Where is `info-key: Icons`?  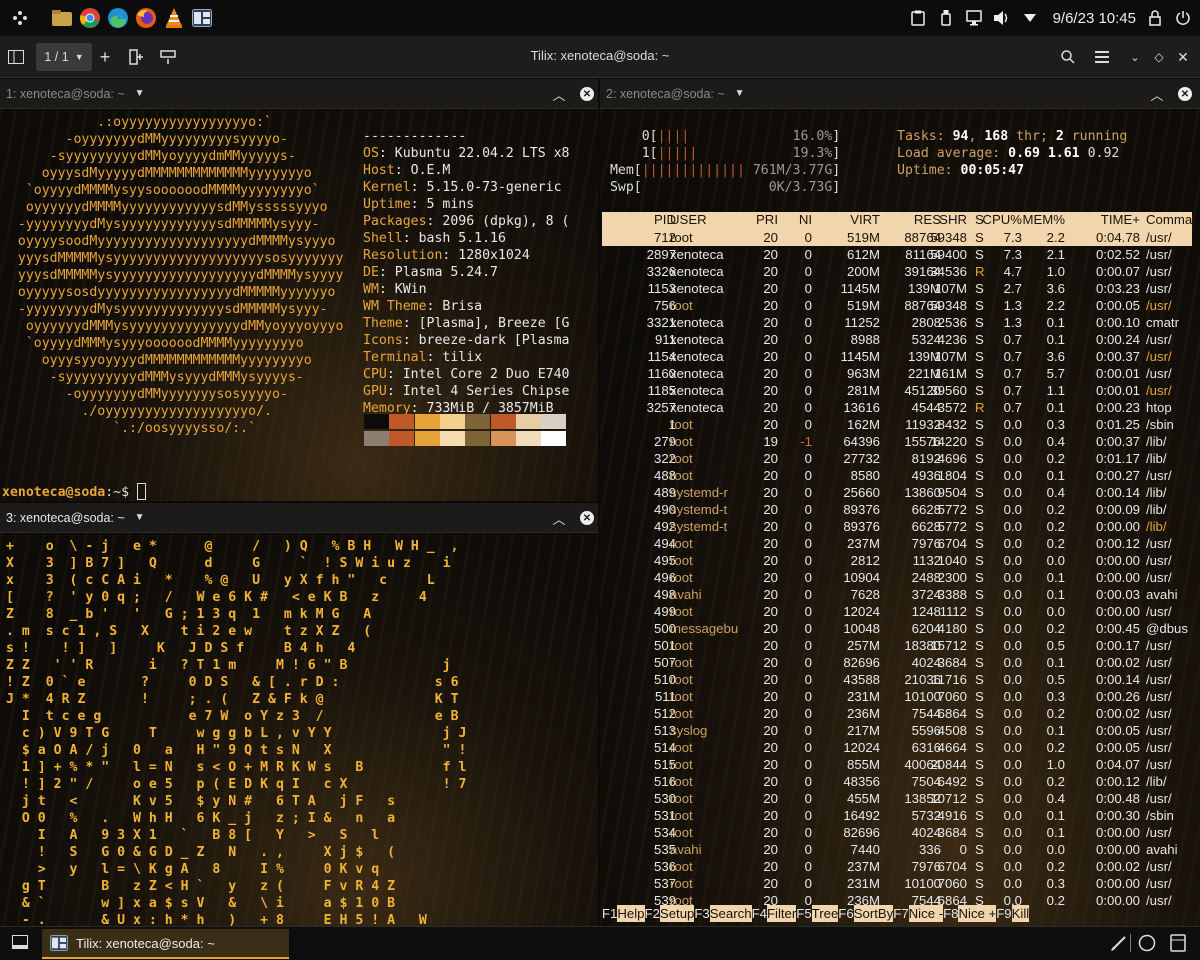
info-key: Icons is located at coordinates (383, 340).